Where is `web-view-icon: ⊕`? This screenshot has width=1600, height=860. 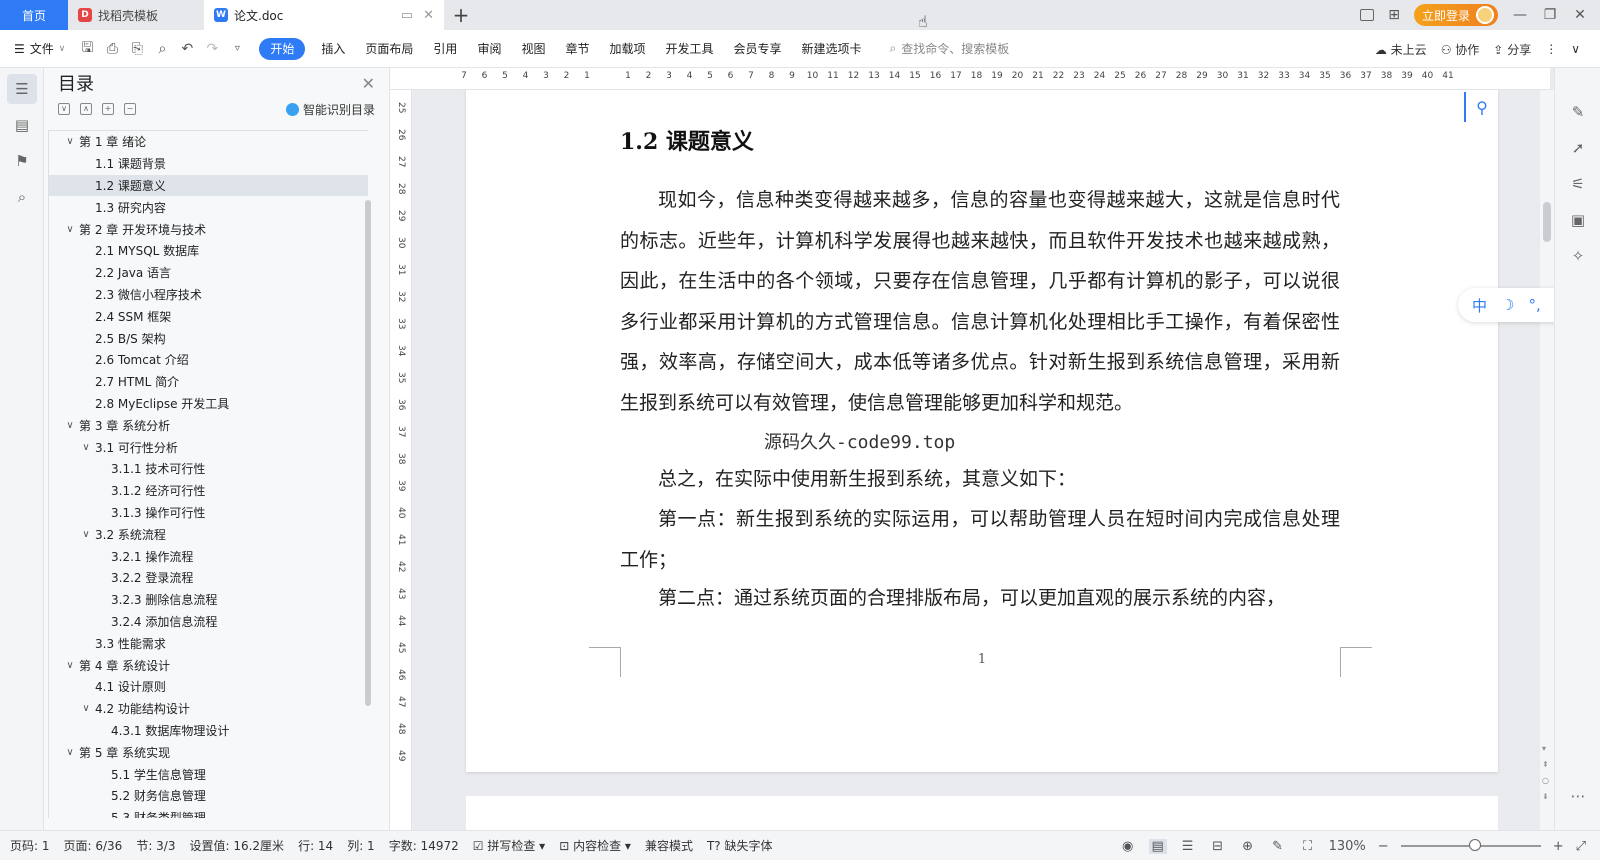 web-view-icon: ⊕ is located at coordinates (1248, 846).